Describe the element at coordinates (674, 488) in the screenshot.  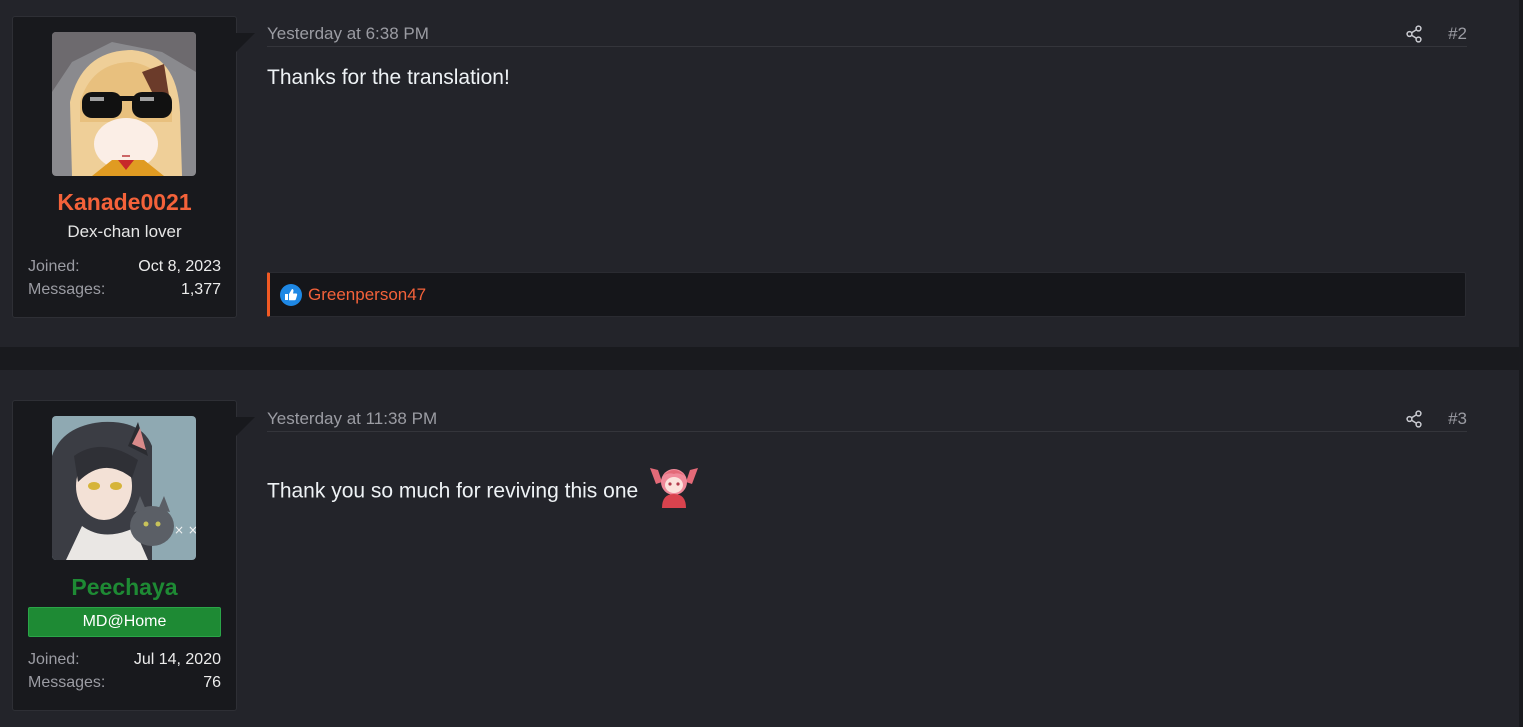
I see `cheering-girl-emoji-icon` at that location.